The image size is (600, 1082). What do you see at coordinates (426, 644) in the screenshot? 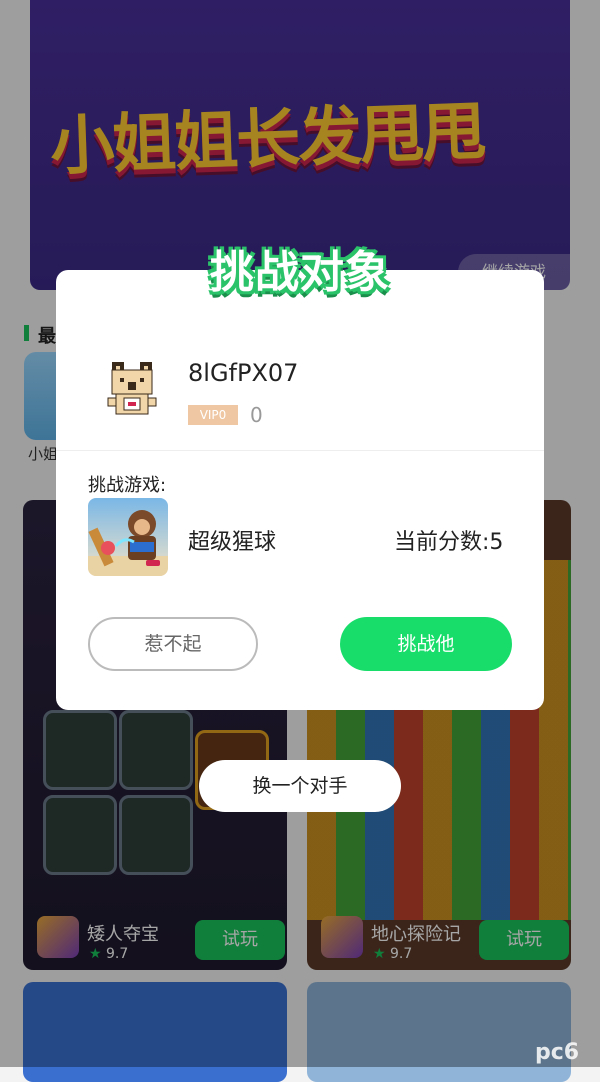
I see `challenge-button: 挑战他` at bounding box center [426, 644].